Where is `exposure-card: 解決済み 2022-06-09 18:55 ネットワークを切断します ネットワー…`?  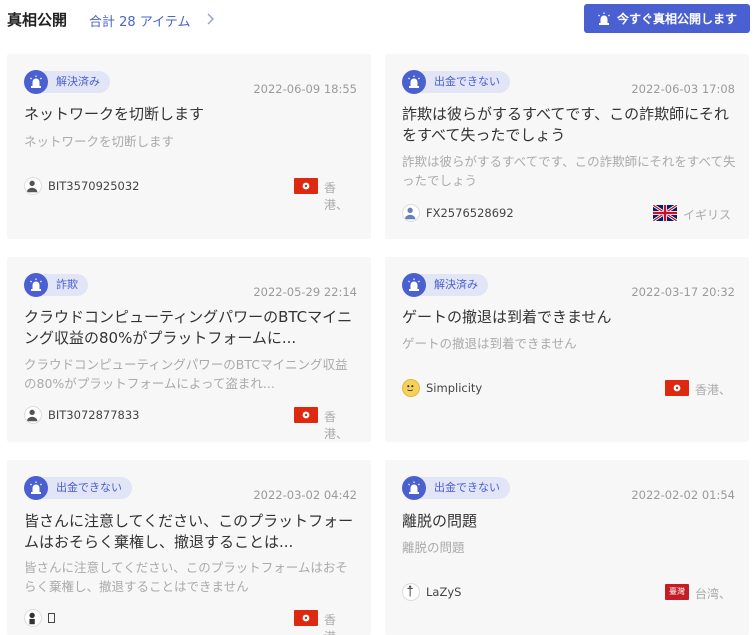
exposure-card: 解決済み 2022-06-09 18:55 ネットワークを切断します ネットワー… is located at coordinates (189, 146).